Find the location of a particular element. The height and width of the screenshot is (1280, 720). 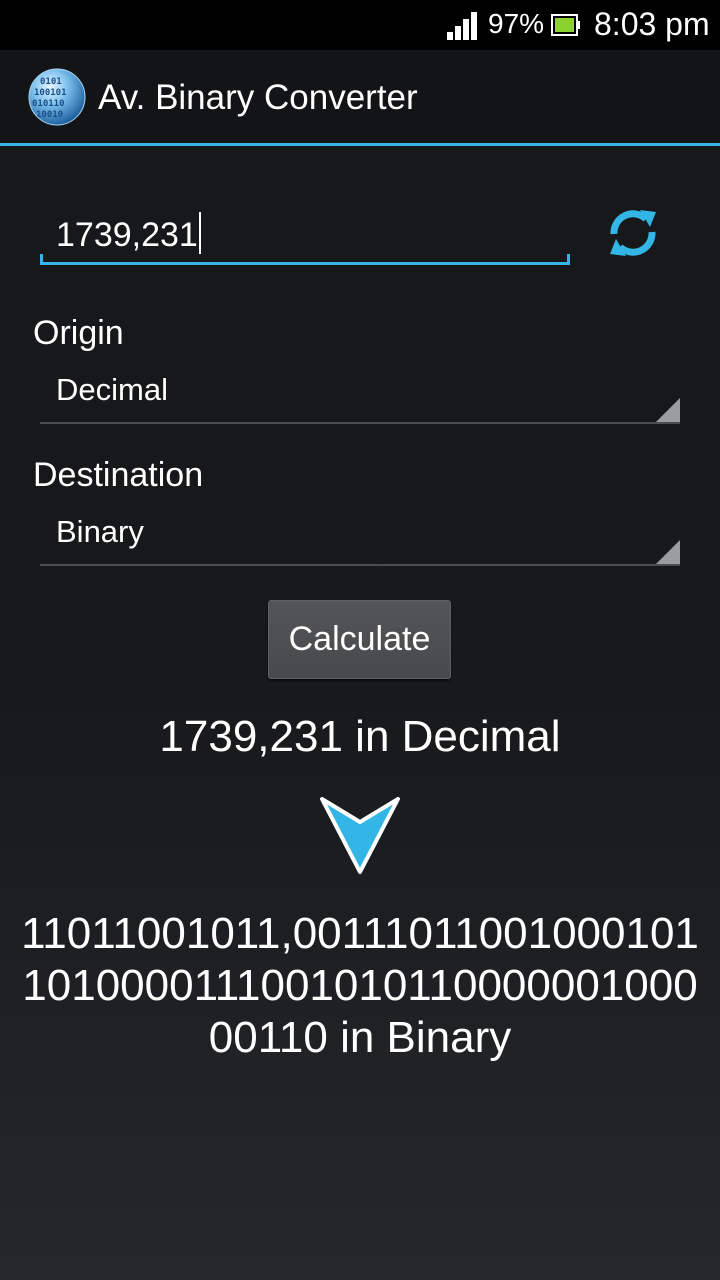

origin-selected: Decimal is located at coordinates (112, 389).